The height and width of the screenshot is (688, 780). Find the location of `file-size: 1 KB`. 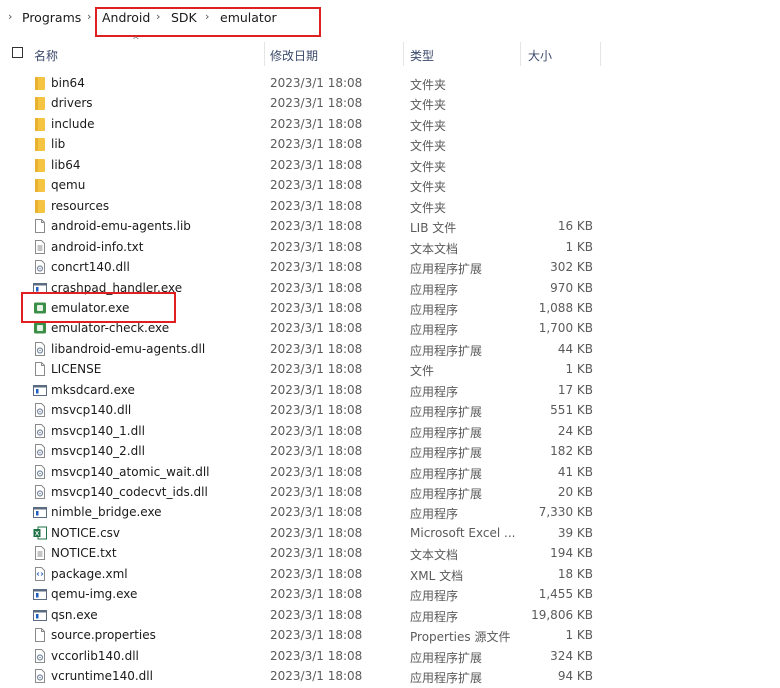

file-size: 1 KB is located at coordinates (579, 246).